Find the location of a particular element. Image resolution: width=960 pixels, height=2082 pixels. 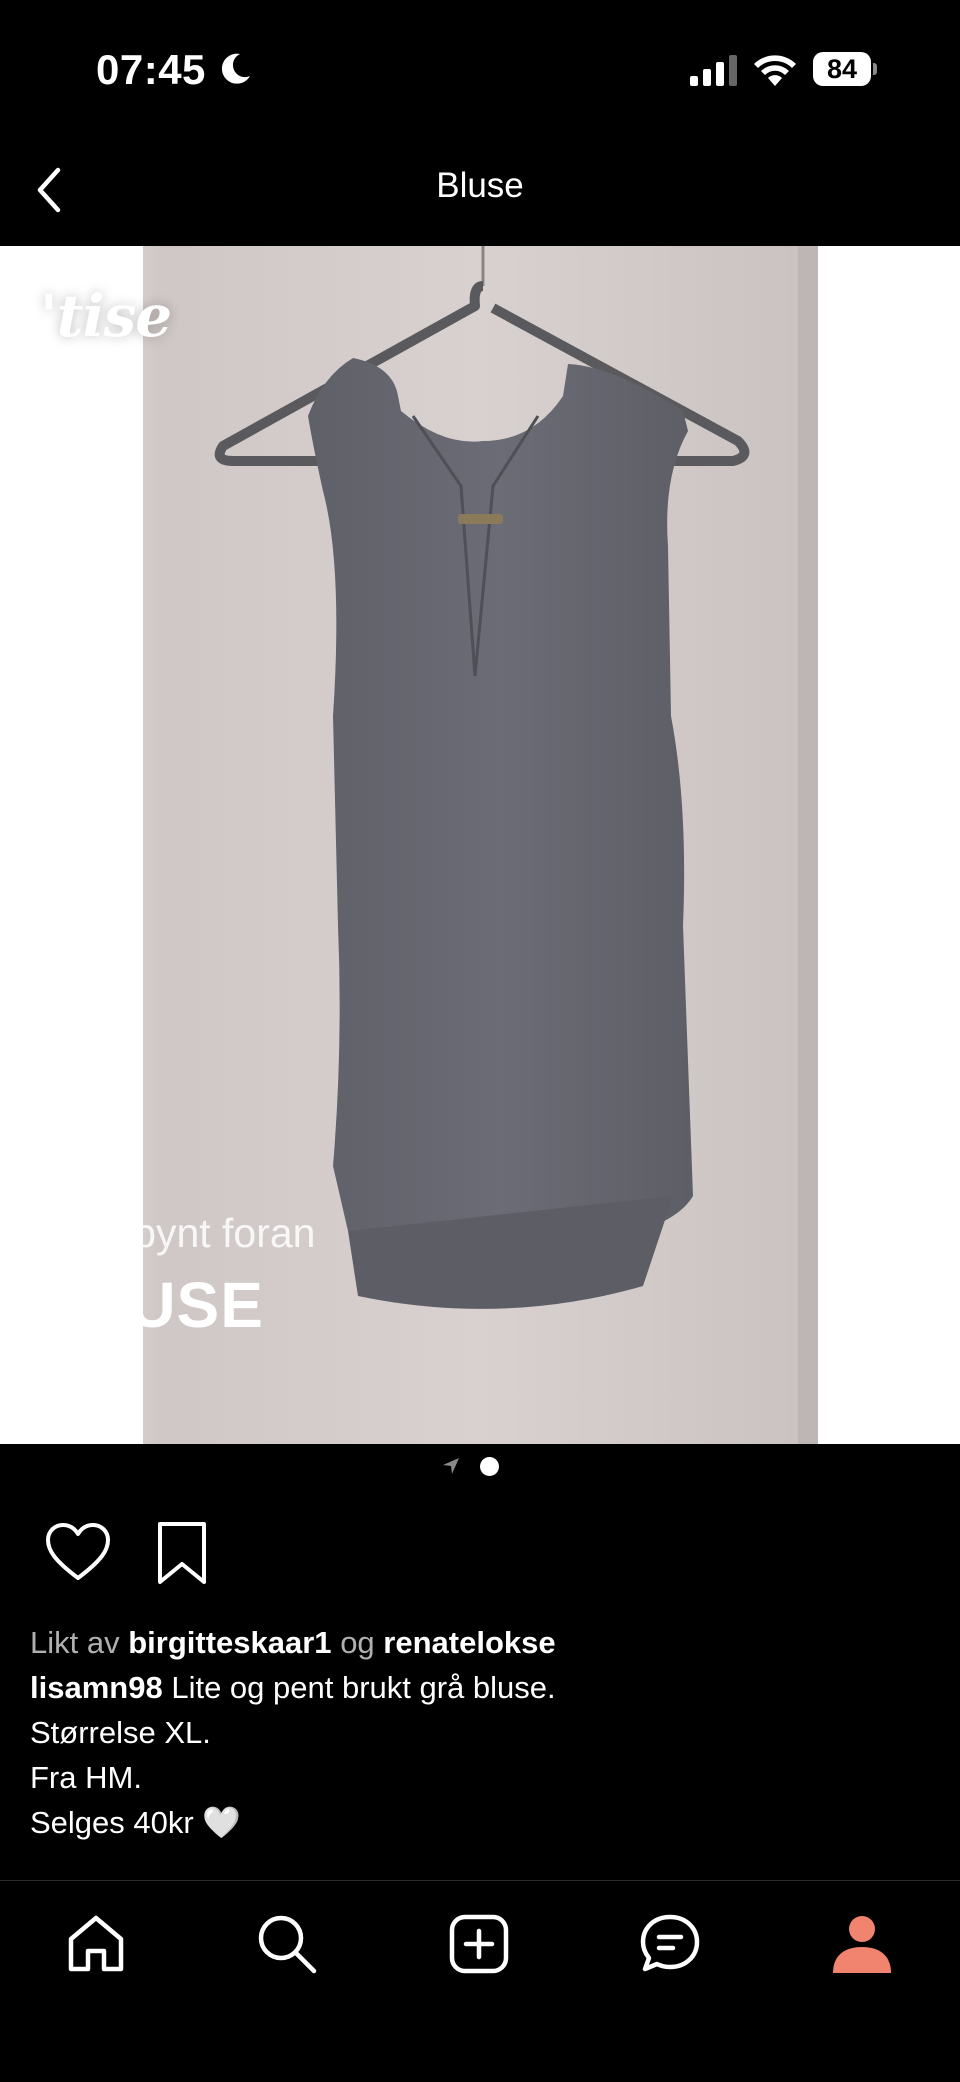

tise-logo: 'tise is located at coordinates (106, 316).